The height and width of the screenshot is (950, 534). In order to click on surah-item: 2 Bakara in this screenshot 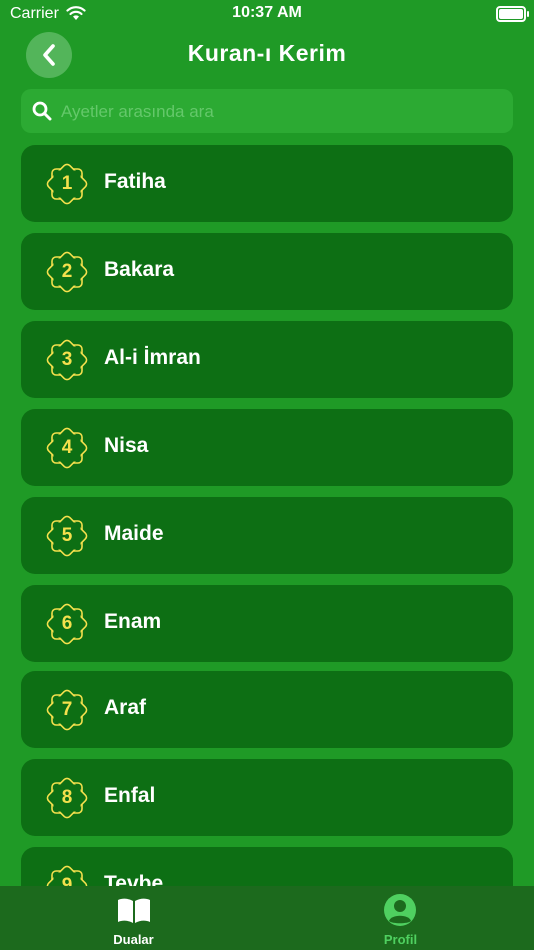, I will do `click(267, 271)`.